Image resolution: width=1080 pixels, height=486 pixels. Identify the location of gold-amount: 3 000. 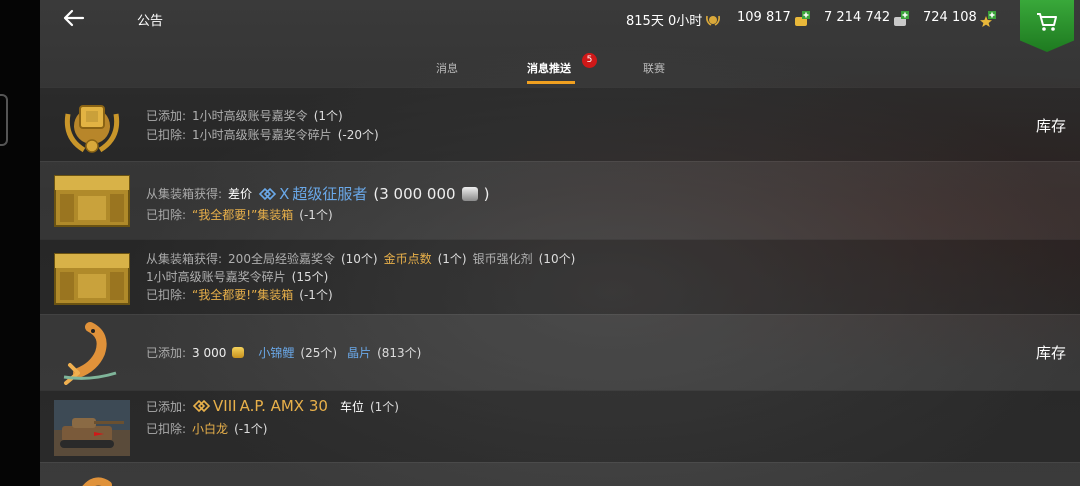
(209, 352).